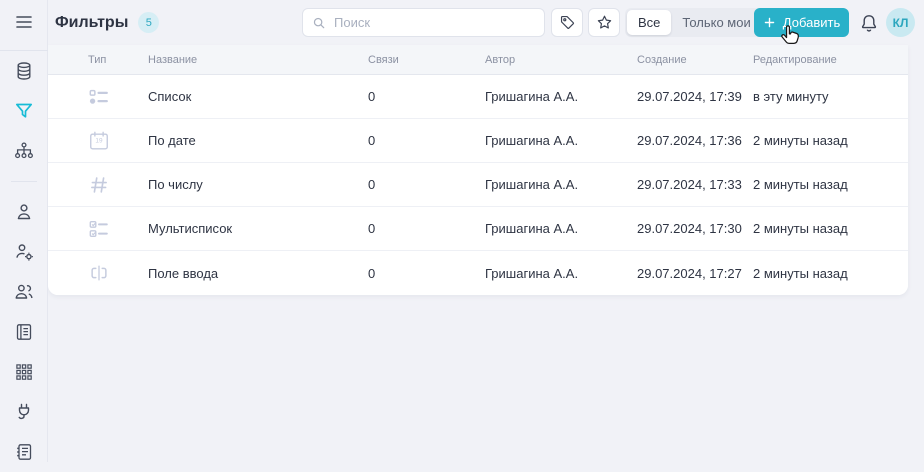 The width and height of the screenshot is (924, 472). What do you see at coordinates (689, 273) in the screenshot?
I see `created-at: 29.07.2024, 17:27` at bounding box center [689, 273].